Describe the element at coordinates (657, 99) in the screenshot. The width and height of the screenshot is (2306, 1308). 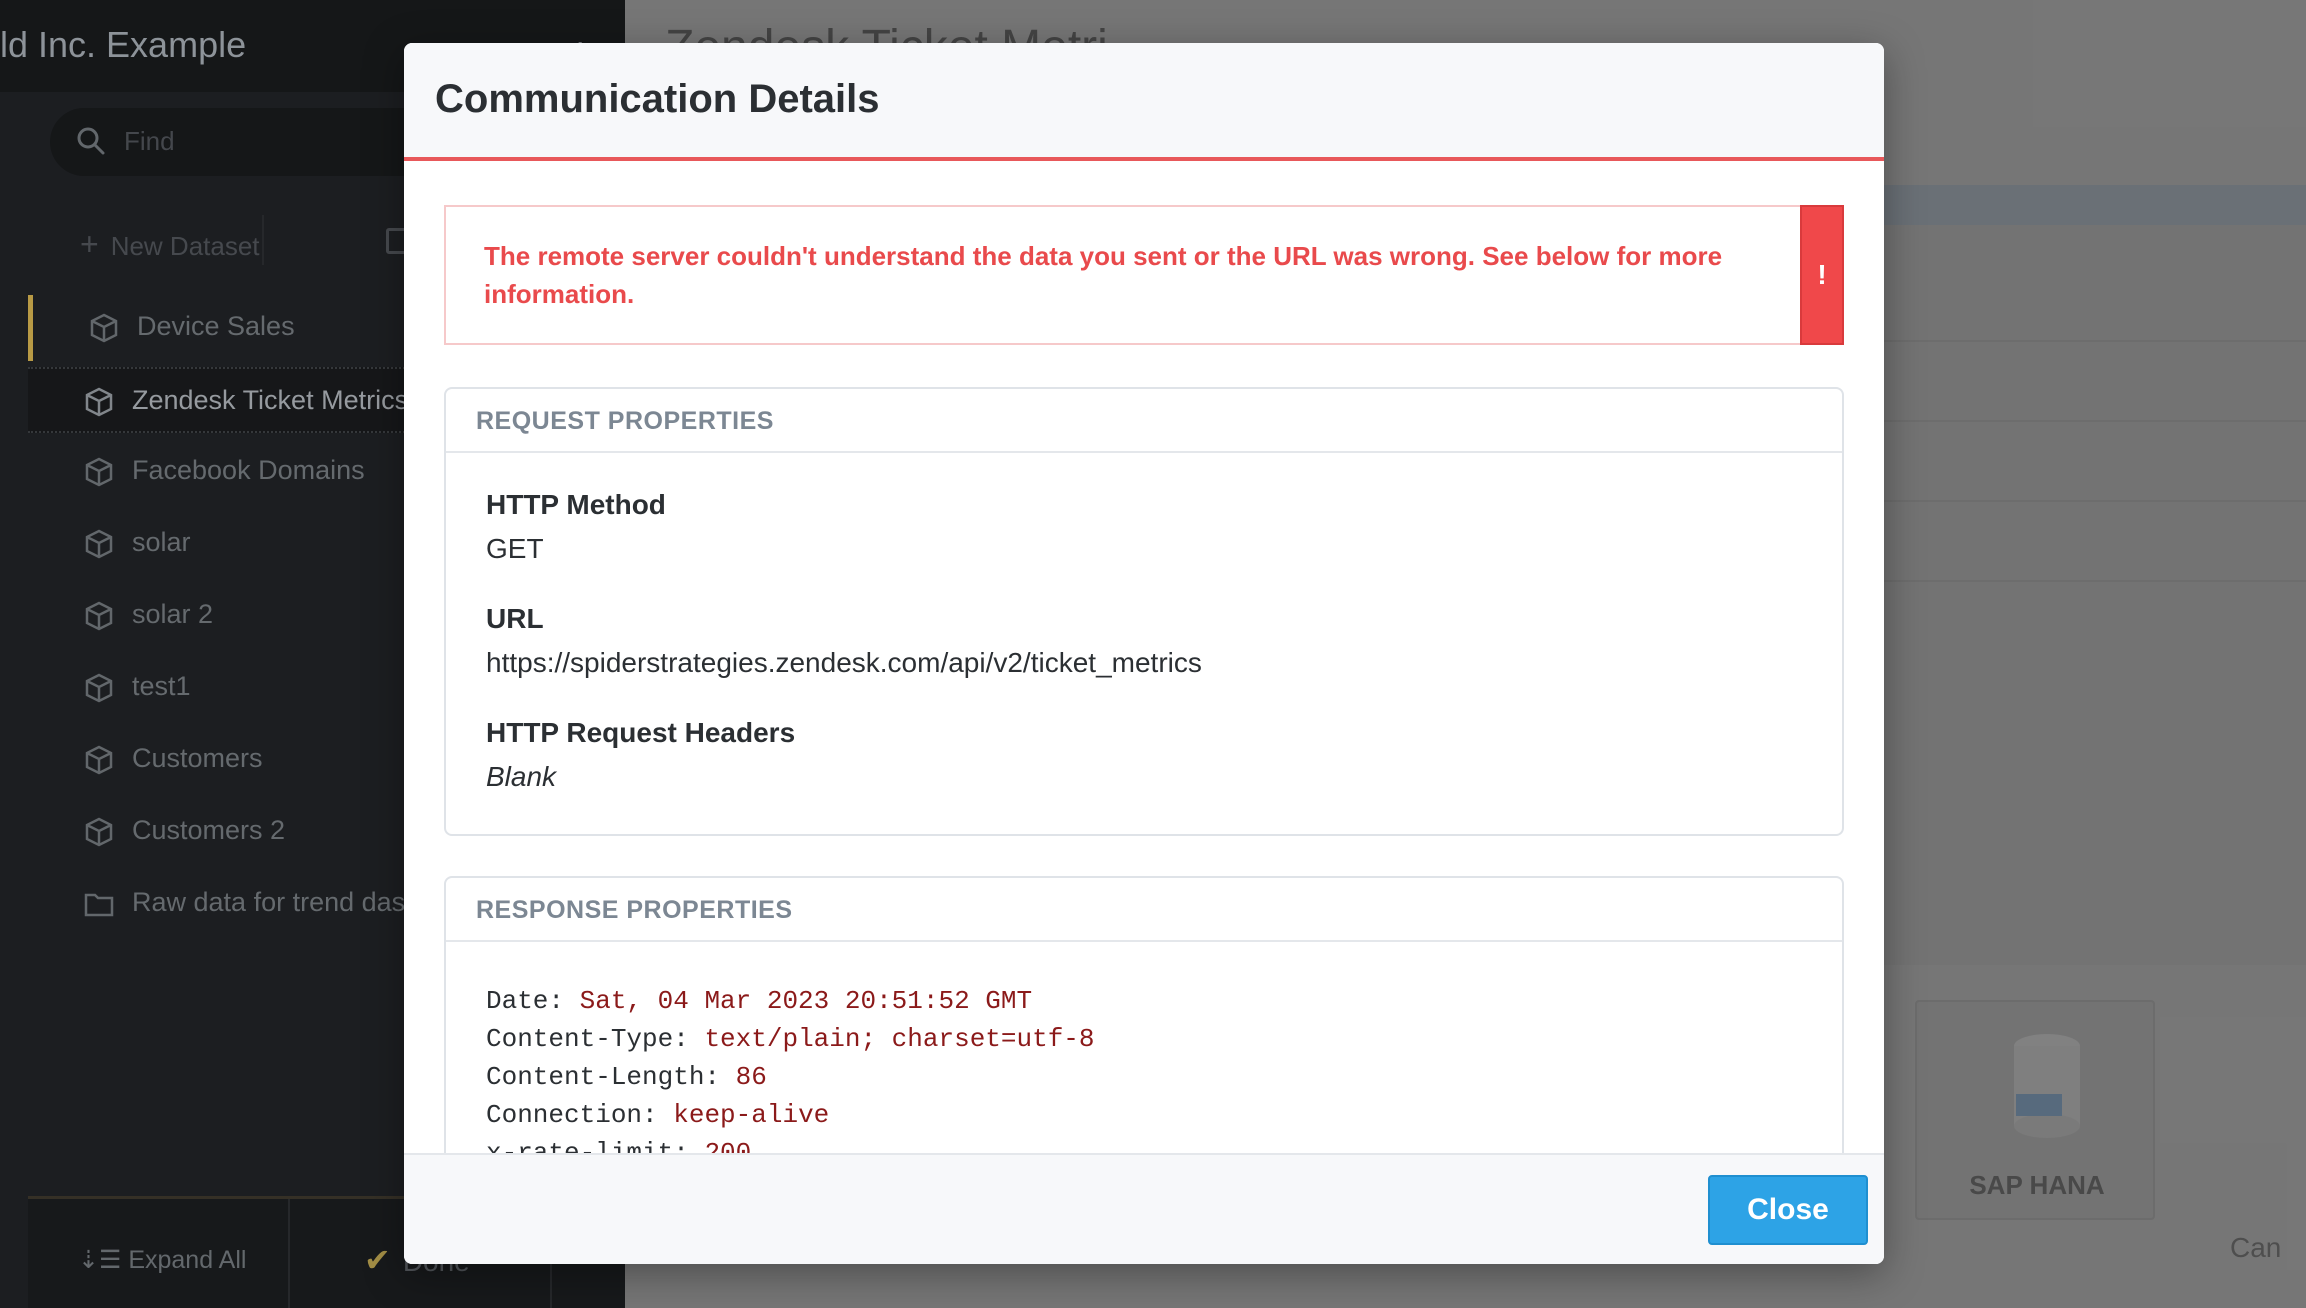
I see `dialog-title: Communication Details` at that location.